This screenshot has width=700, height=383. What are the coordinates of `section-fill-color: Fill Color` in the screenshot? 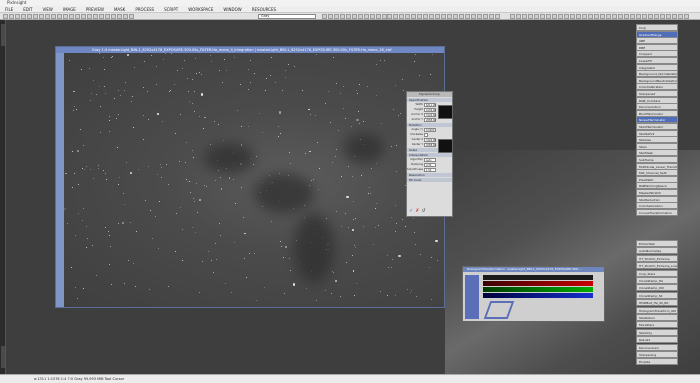 It's located at (429, 180).